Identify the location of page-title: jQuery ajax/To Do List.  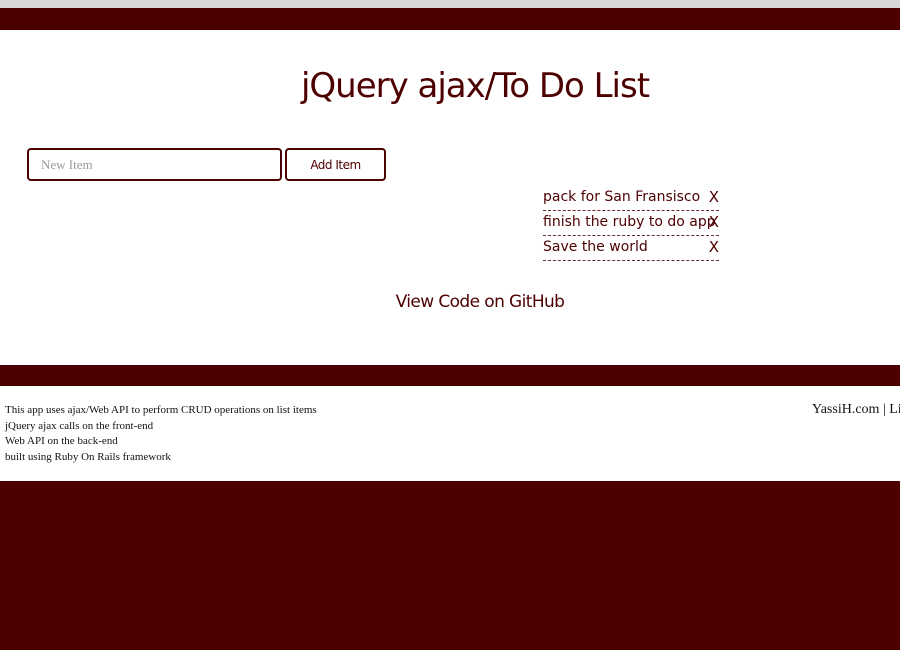
(475, 86).